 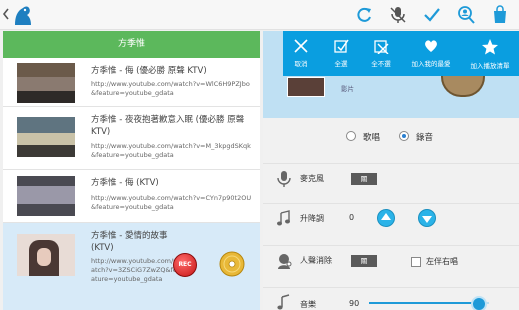 I want to click on pitch-up-button, so click(x=386, y=218).